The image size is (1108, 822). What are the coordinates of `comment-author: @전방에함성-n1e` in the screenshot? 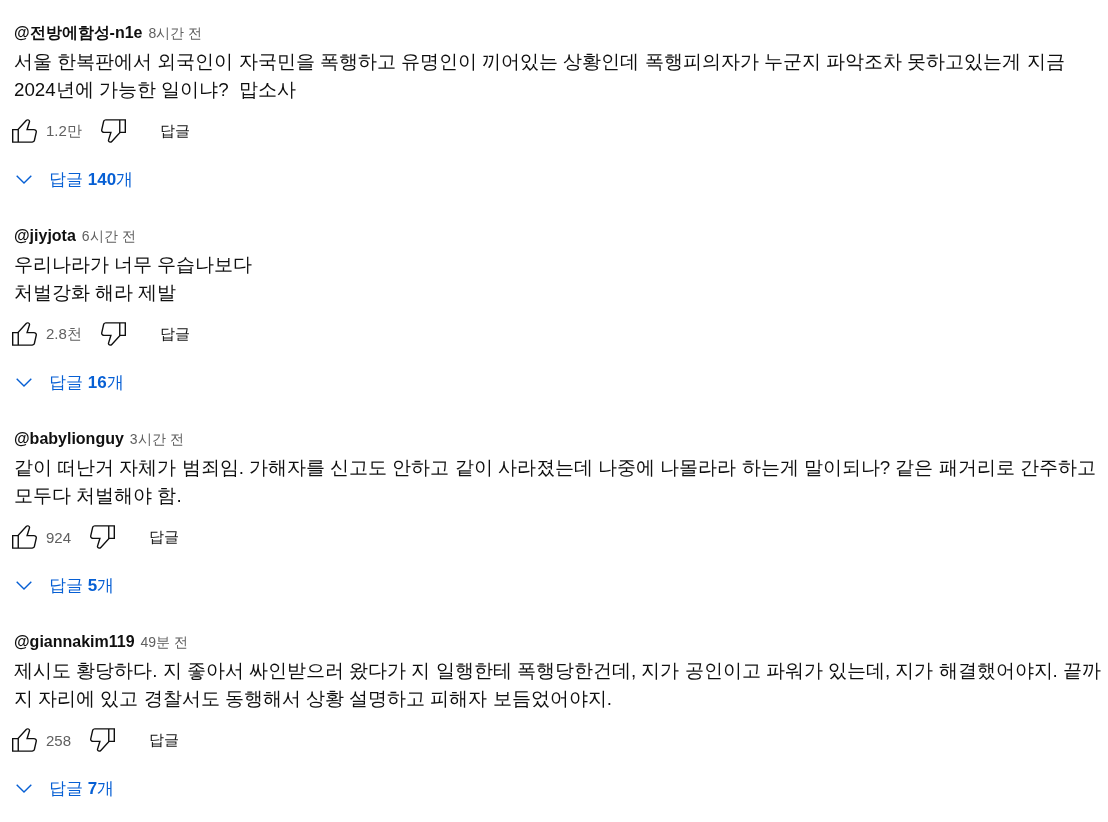 It's located at (78, 33).